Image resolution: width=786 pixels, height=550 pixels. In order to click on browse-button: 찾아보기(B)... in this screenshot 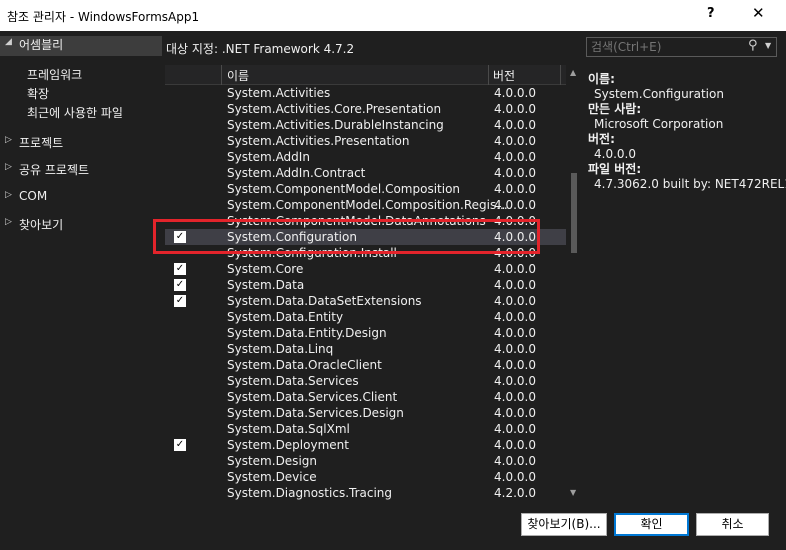, I will do `click(564, 524)`.